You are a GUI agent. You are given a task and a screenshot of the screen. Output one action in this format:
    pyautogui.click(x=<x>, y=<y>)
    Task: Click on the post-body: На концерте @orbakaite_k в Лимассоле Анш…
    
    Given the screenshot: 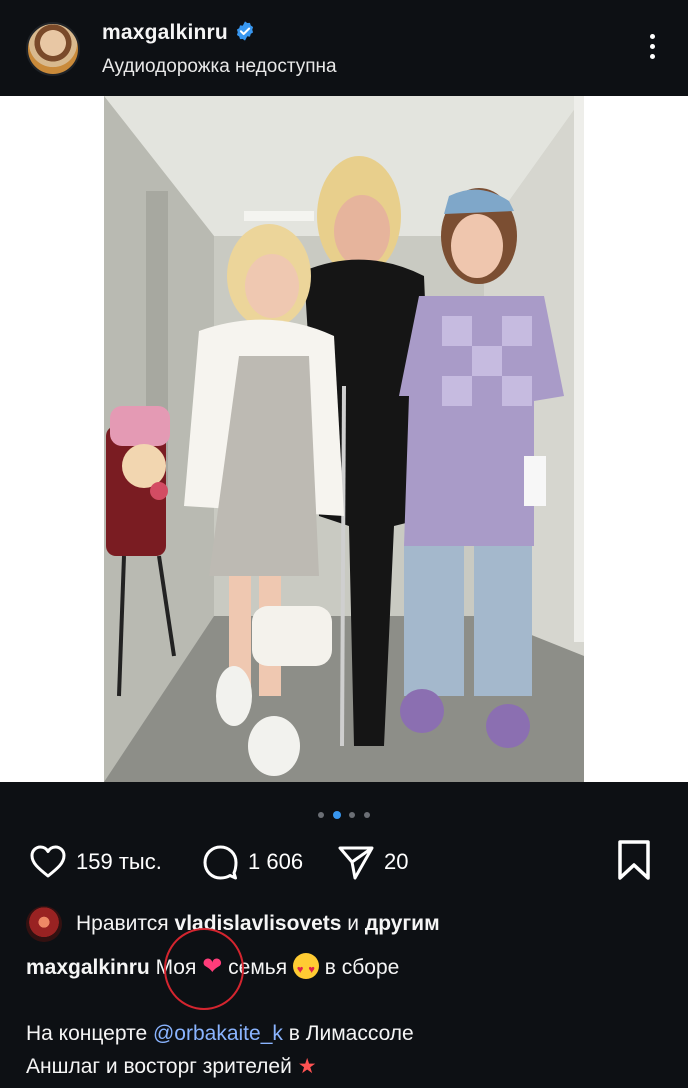 What is the action you would take?
    pyautogui.click(x=346, y=1050)
    